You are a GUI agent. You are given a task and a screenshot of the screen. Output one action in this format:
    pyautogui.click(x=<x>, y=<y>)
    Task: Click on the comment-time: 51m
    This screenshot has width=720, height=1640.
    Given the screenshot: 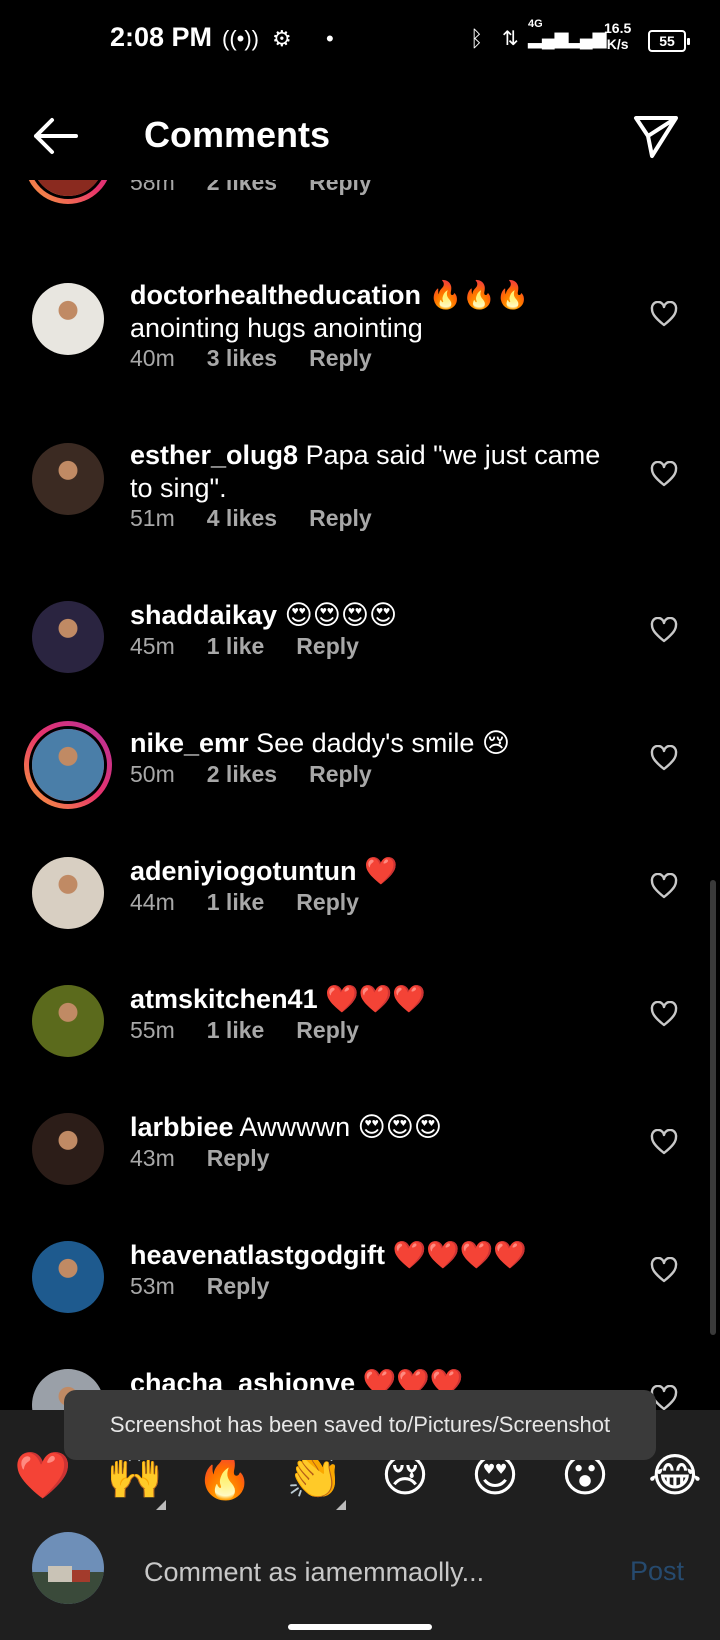 What is the action you would take?
    pyautogui.click(x=152, y=518)
    